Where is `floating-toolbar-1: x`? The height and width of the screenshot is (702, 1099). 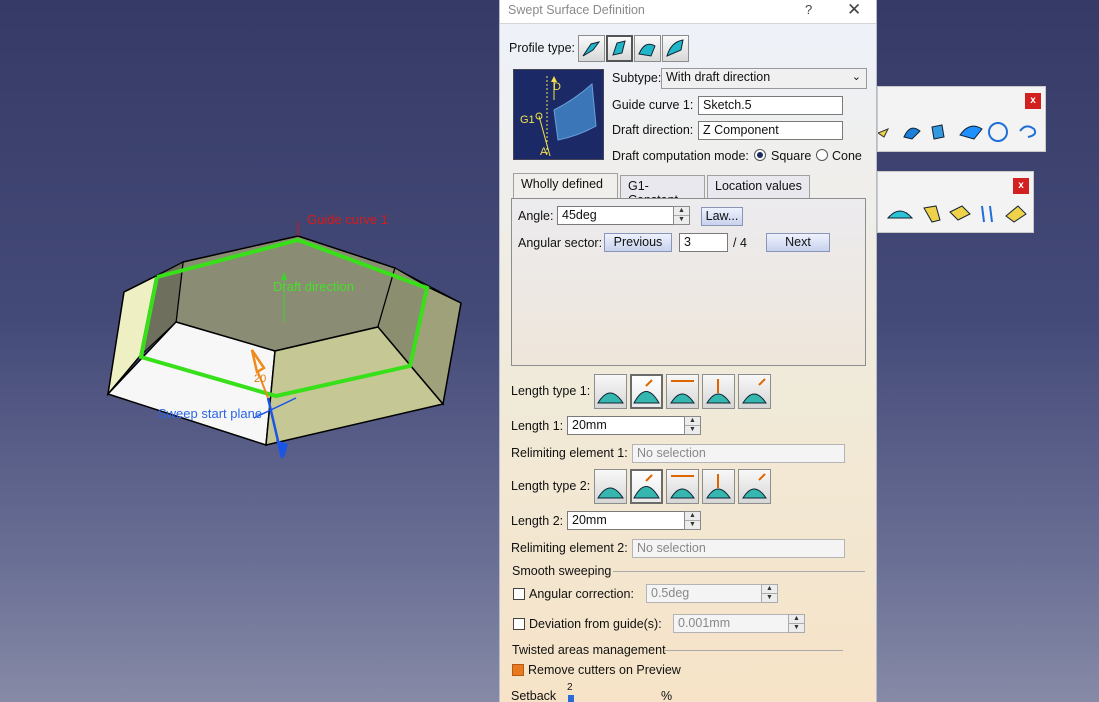
floating-toolbar-1: x is located at coordinates (961, 119).